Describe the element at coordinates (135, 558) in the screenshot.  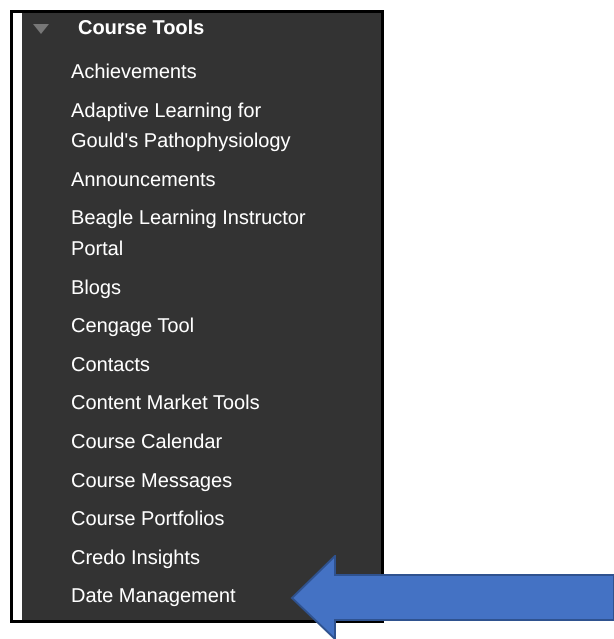
I see `menu-link: Credo Insights` at that location.